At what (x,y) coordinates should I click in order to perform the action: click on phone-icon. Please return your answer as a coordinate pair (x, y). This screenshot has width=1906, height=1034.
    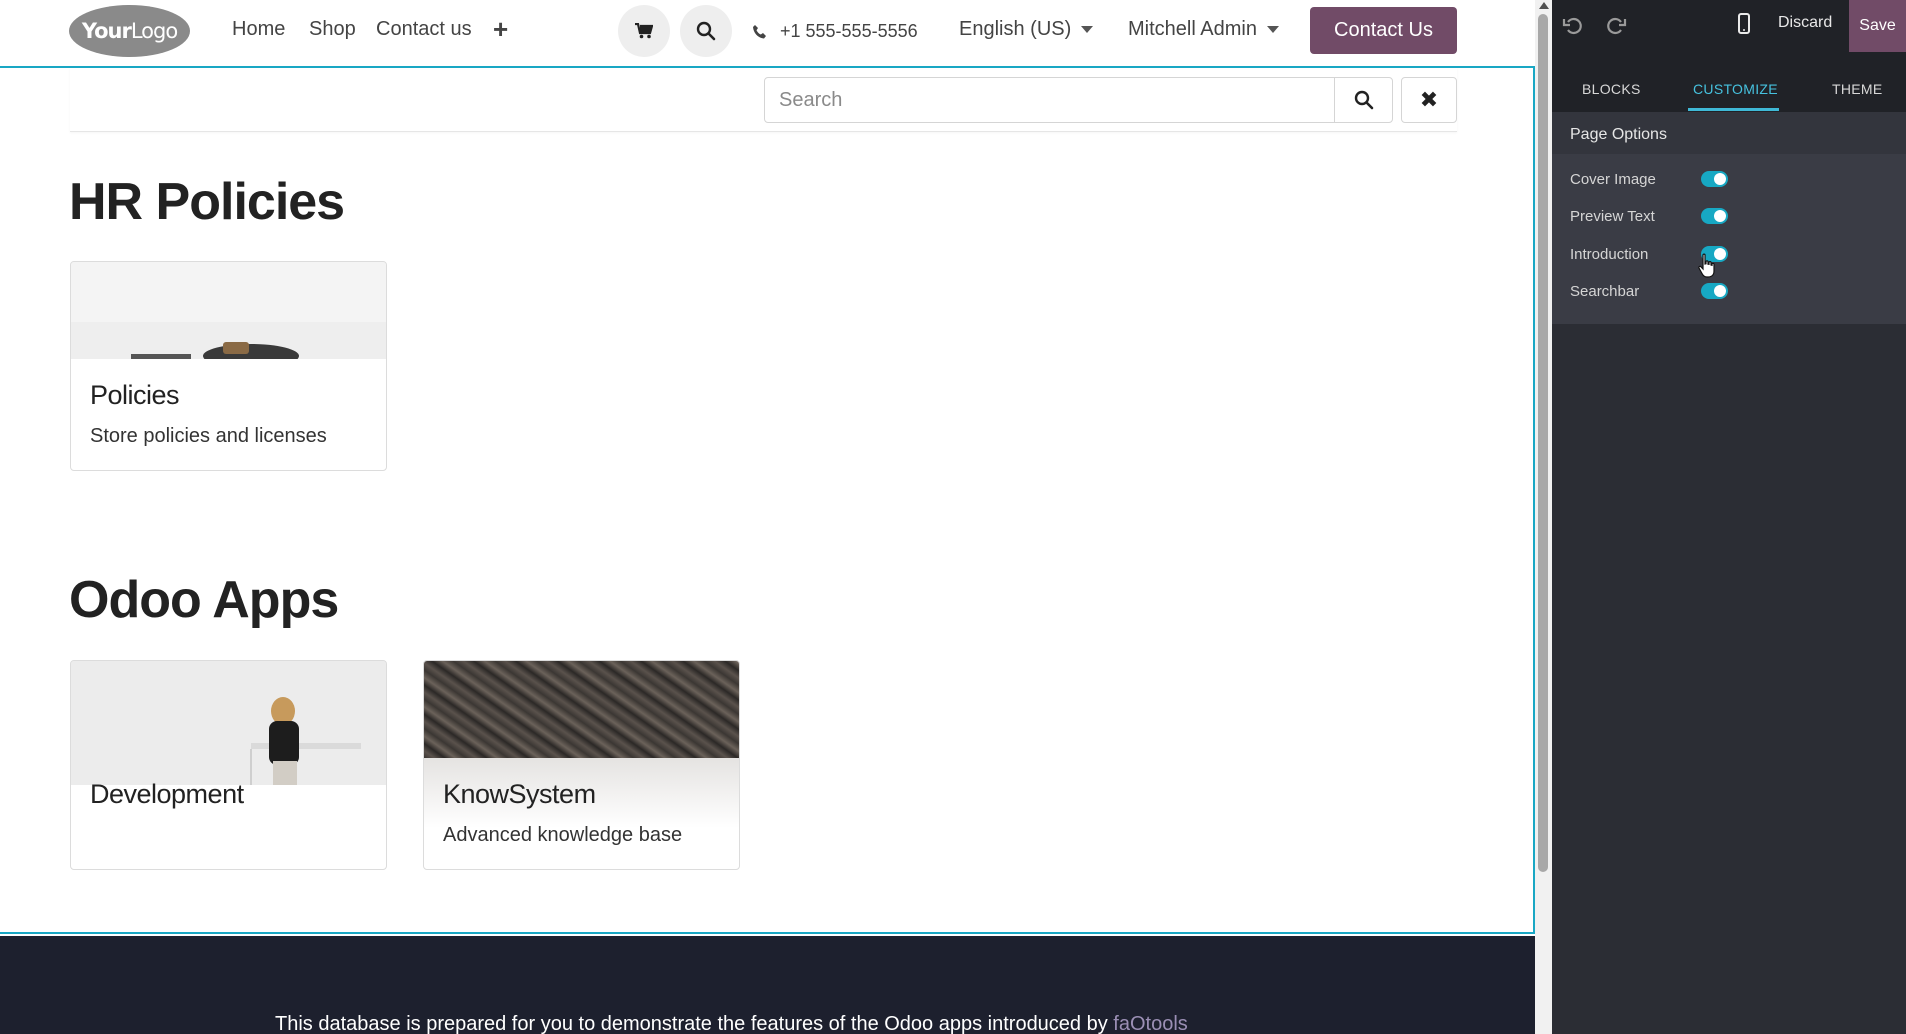
    Looking at the image, I should click on (759, 31).